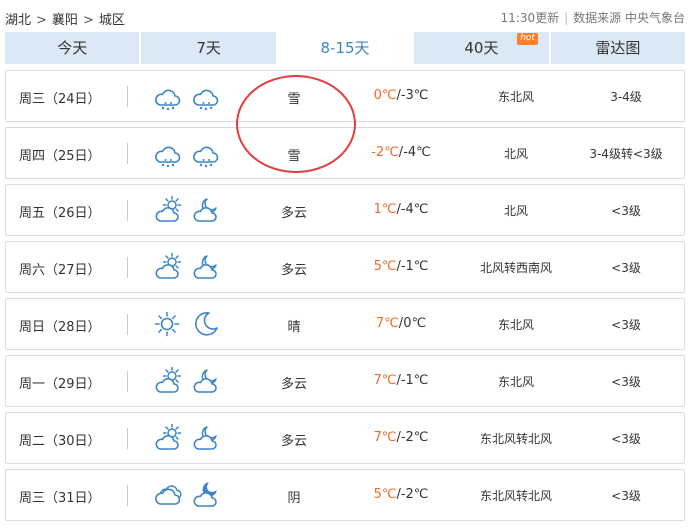 The height and width of the screenshot is (530, 697). Describe the element at coordinates (385, 209) in the screenshot. I see `high-temp: 1℃` at that location.